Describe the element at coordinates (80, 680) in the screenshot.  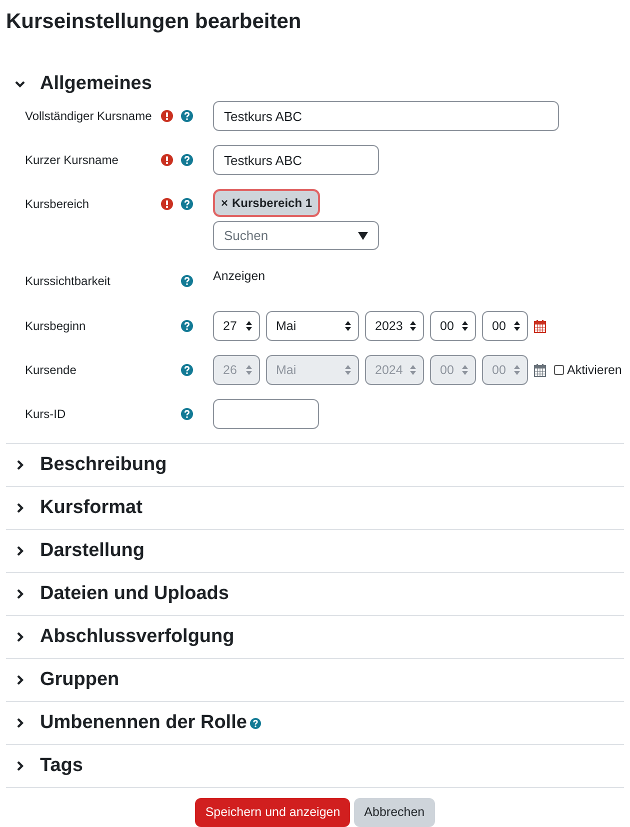
I see `section-heading: Gruppen` at that location.